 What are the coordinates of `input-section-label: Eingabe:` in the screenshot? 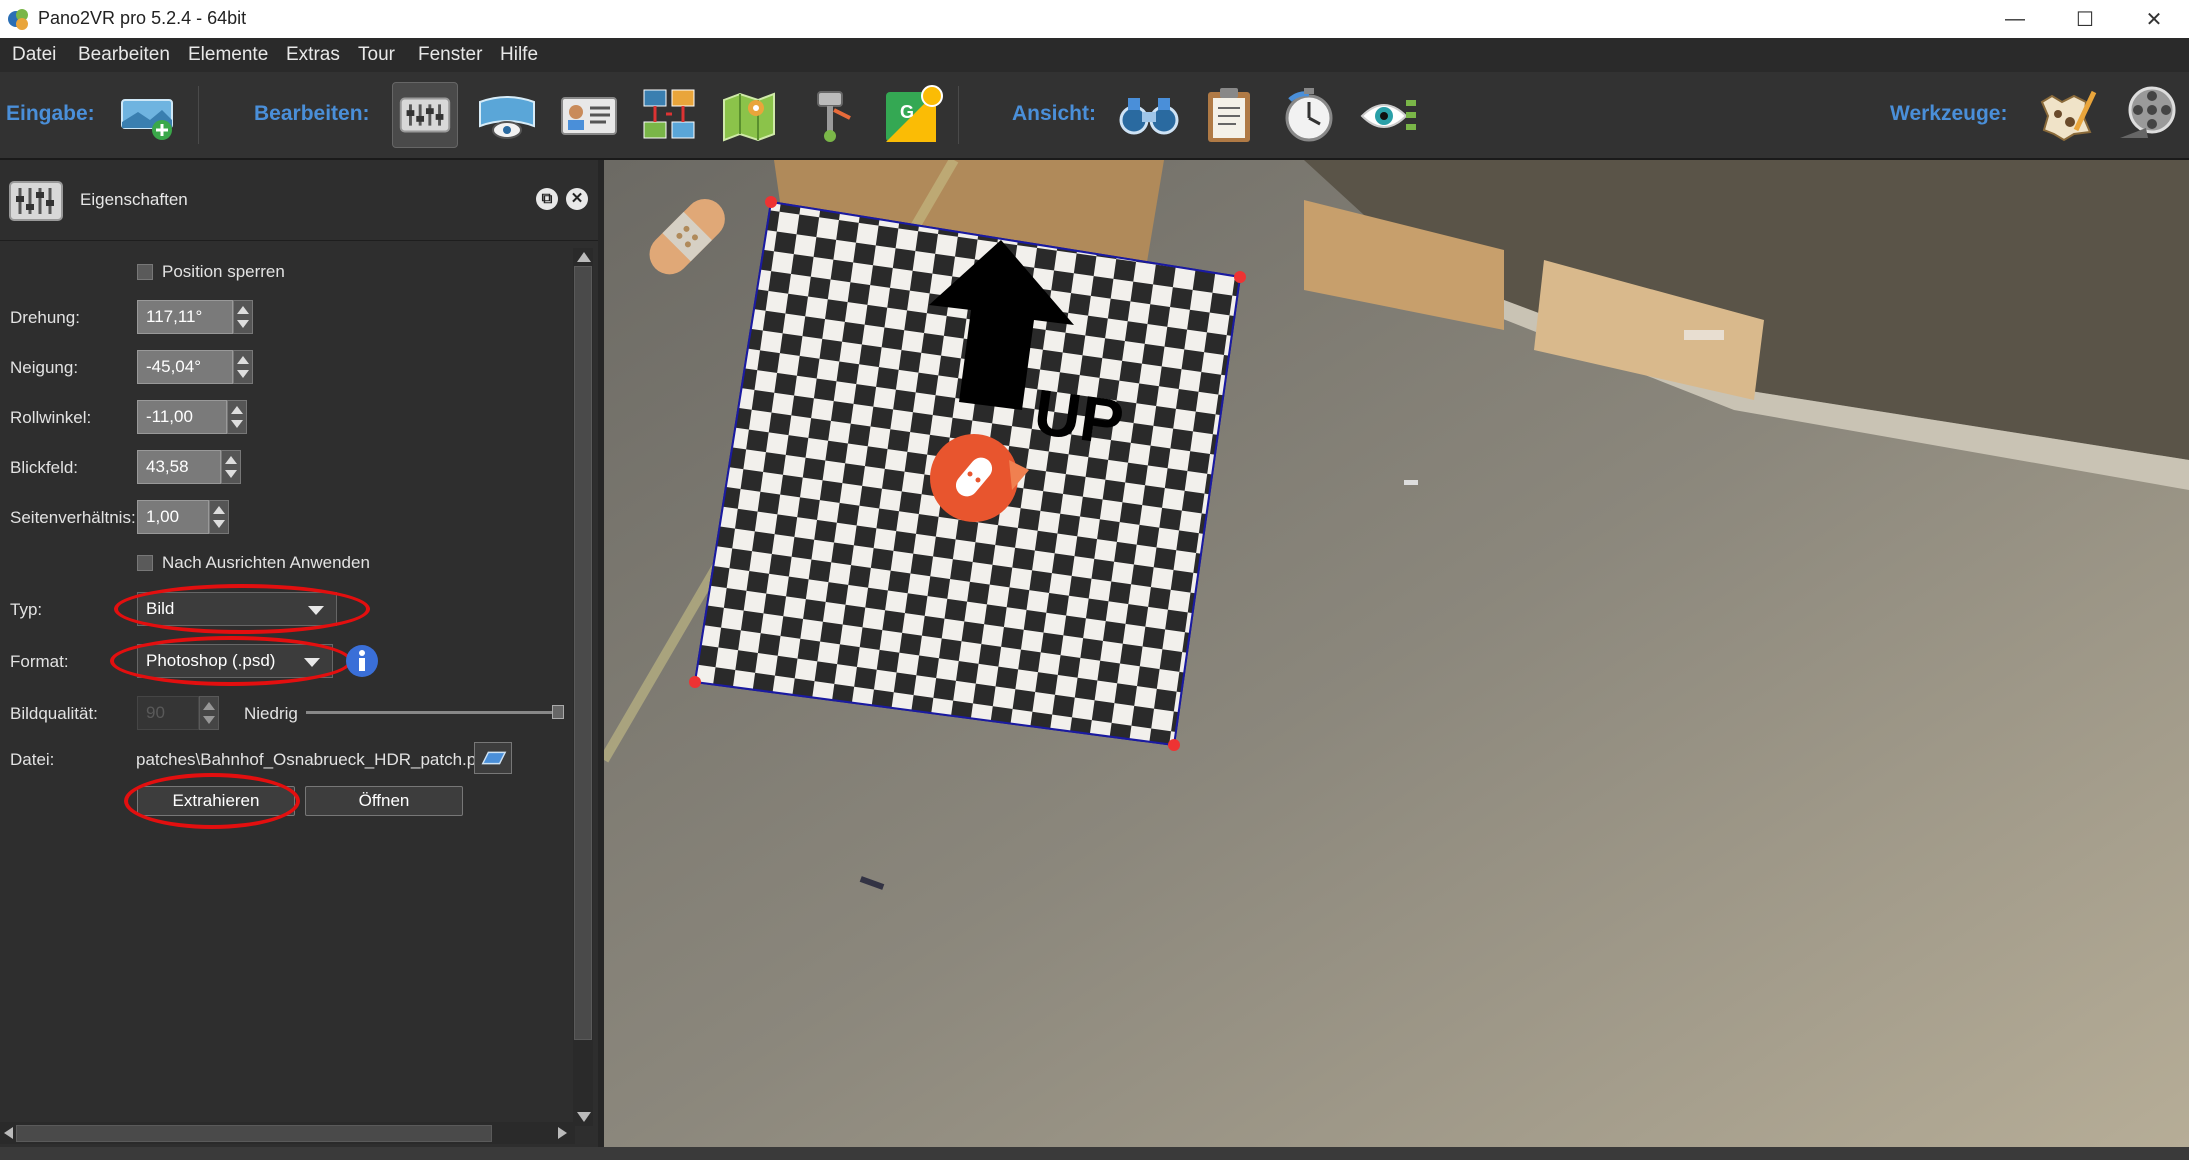 It's located at (50, 113).